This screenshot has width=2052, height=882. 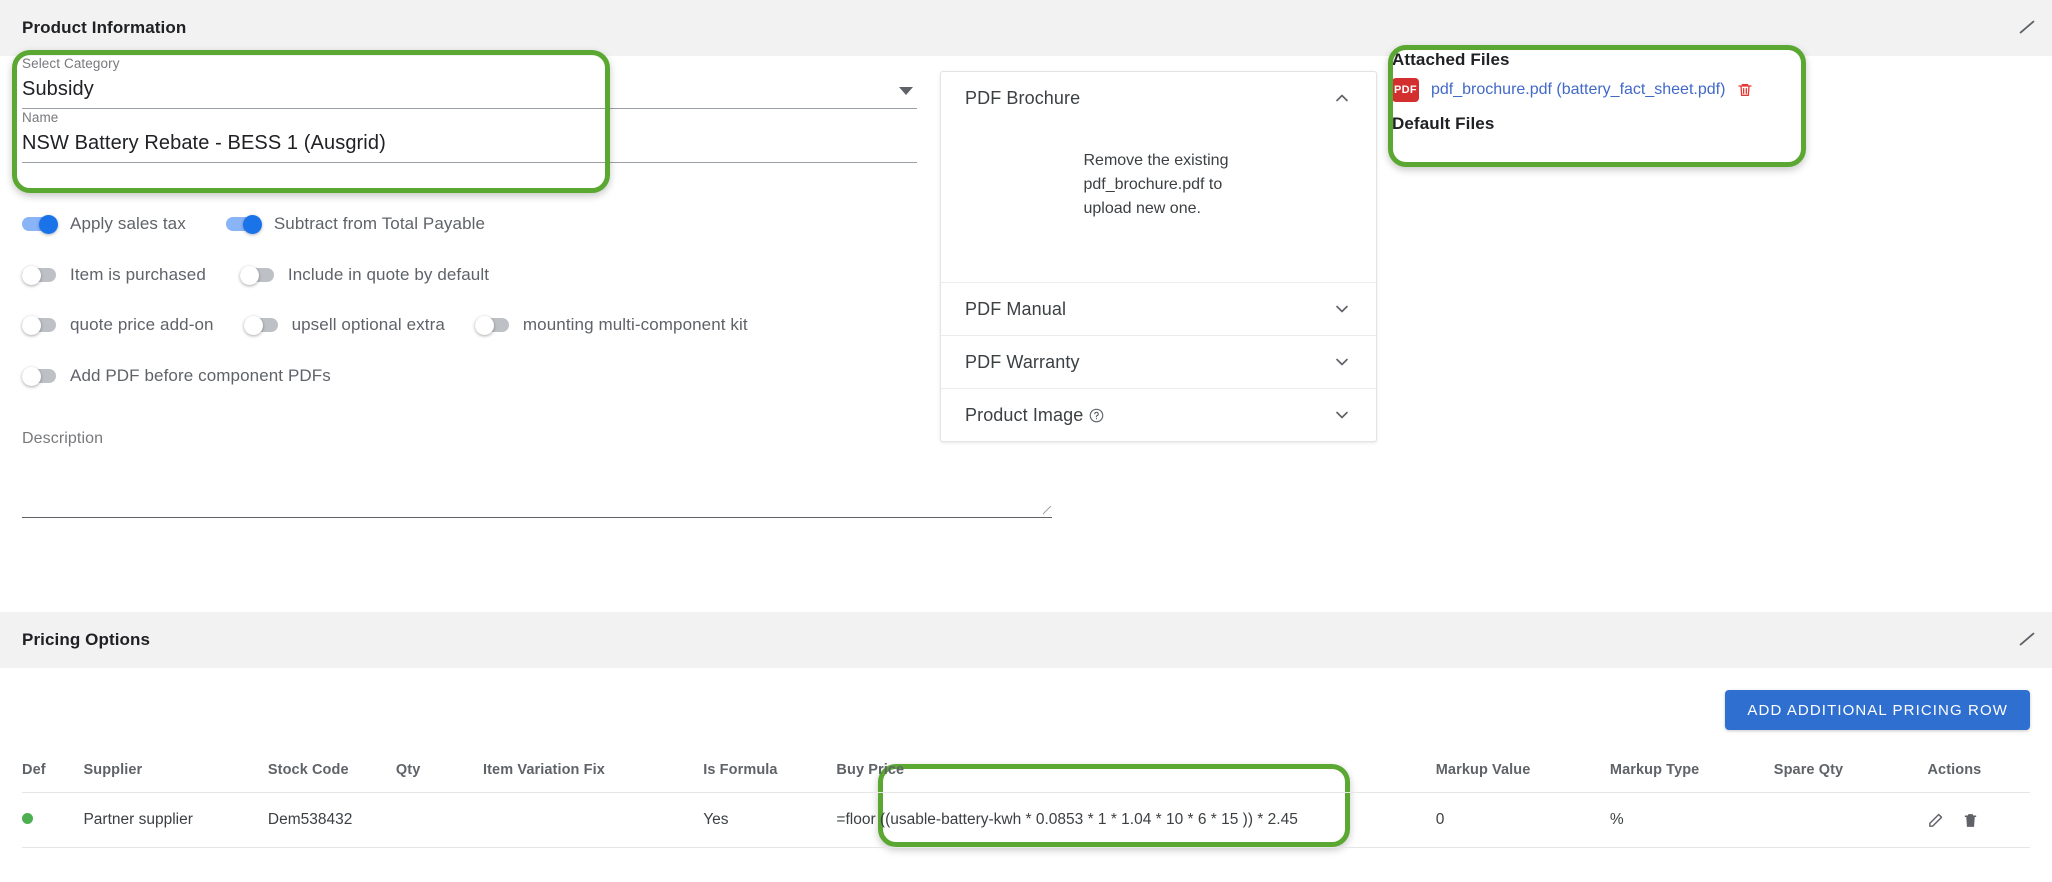 What do you see at coordinates (1877, 710) in the screenshot?
I see `add-additional-pricing-row-button: ADD ADDITIONAL PRICING ROW` at bounding box center [1877, 710].